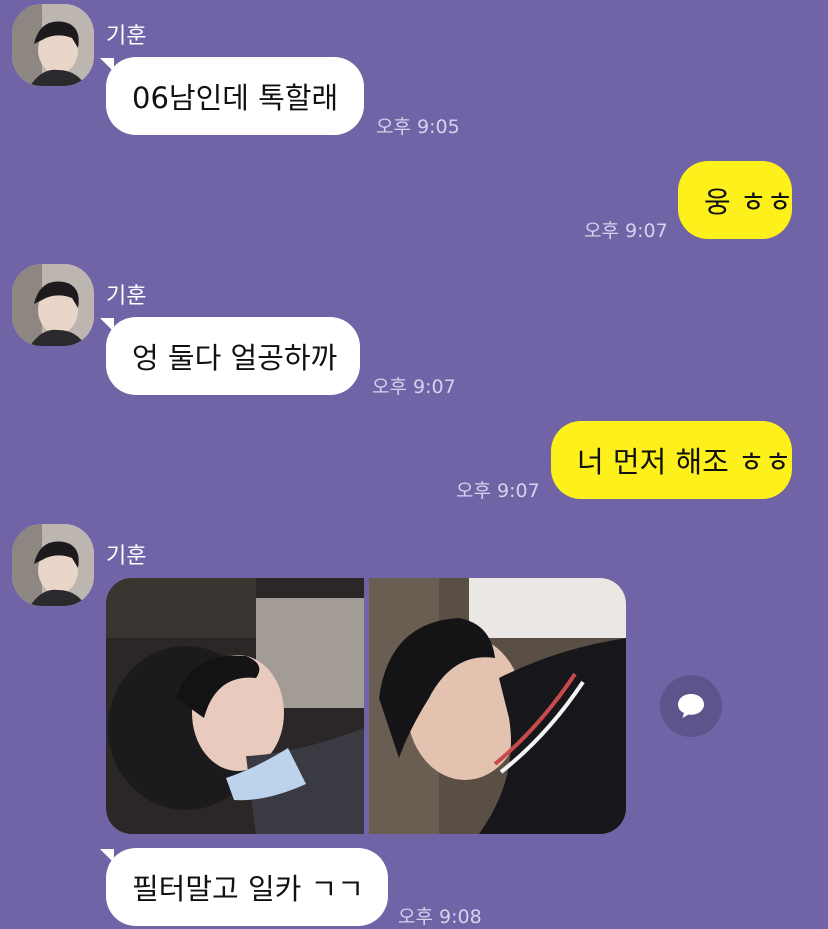 The image size is (828, 929). I want to click on speech-bubble-icon, so click(691, 706).